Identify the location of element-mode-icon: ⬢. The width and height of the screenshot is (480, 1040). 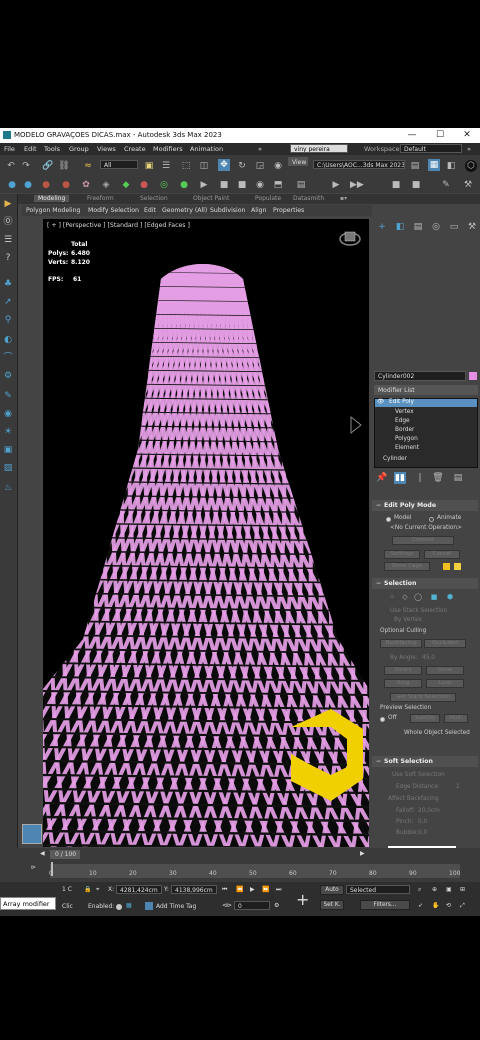
(450, 597).